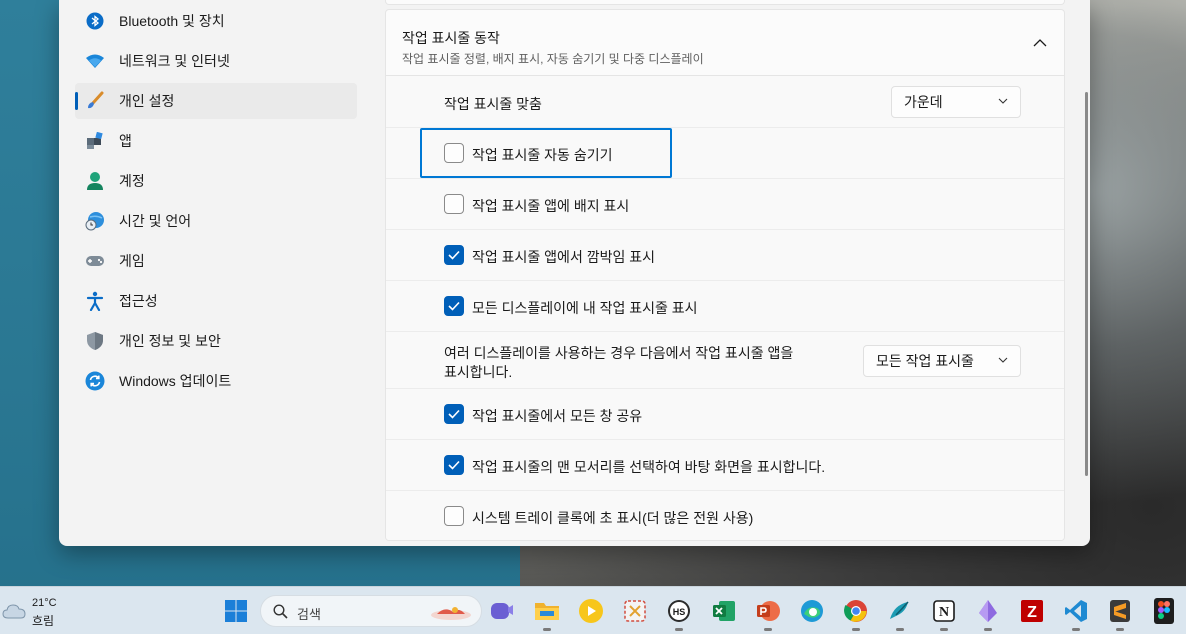  What do you see at coordinates (478, 372) in the screenshot?
I see `multi-display-label-line2: 표시합니다.` at bounding box center [478, 372].